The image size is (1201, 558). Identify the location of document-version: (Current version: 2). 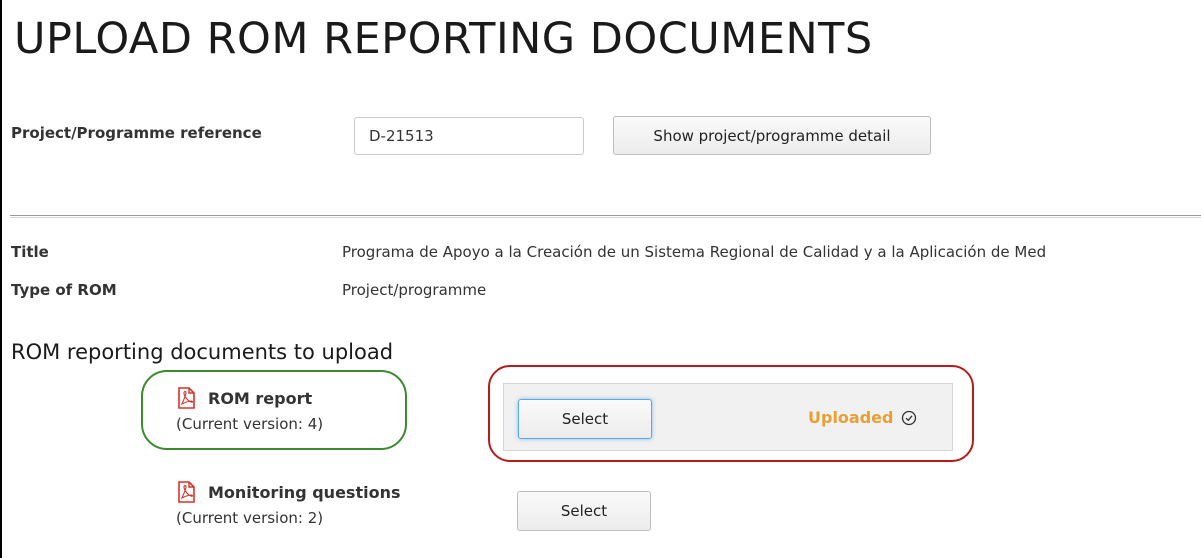
(250, 518).